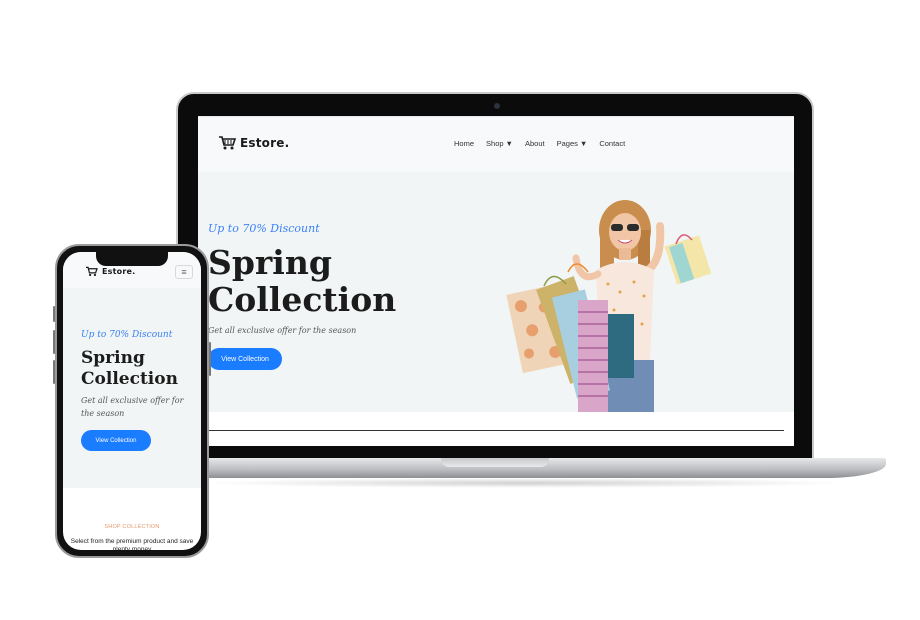  Describe the element at coordinates (184, 272) in the screenshot. I see `hamburger-icon: ≡` at that location.